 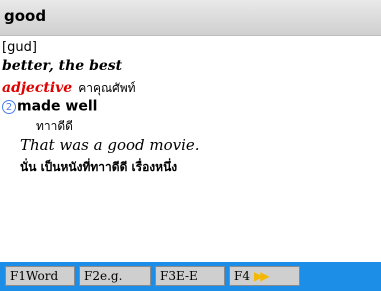 I want to click on scrollbar, so click(x=378, y=149).